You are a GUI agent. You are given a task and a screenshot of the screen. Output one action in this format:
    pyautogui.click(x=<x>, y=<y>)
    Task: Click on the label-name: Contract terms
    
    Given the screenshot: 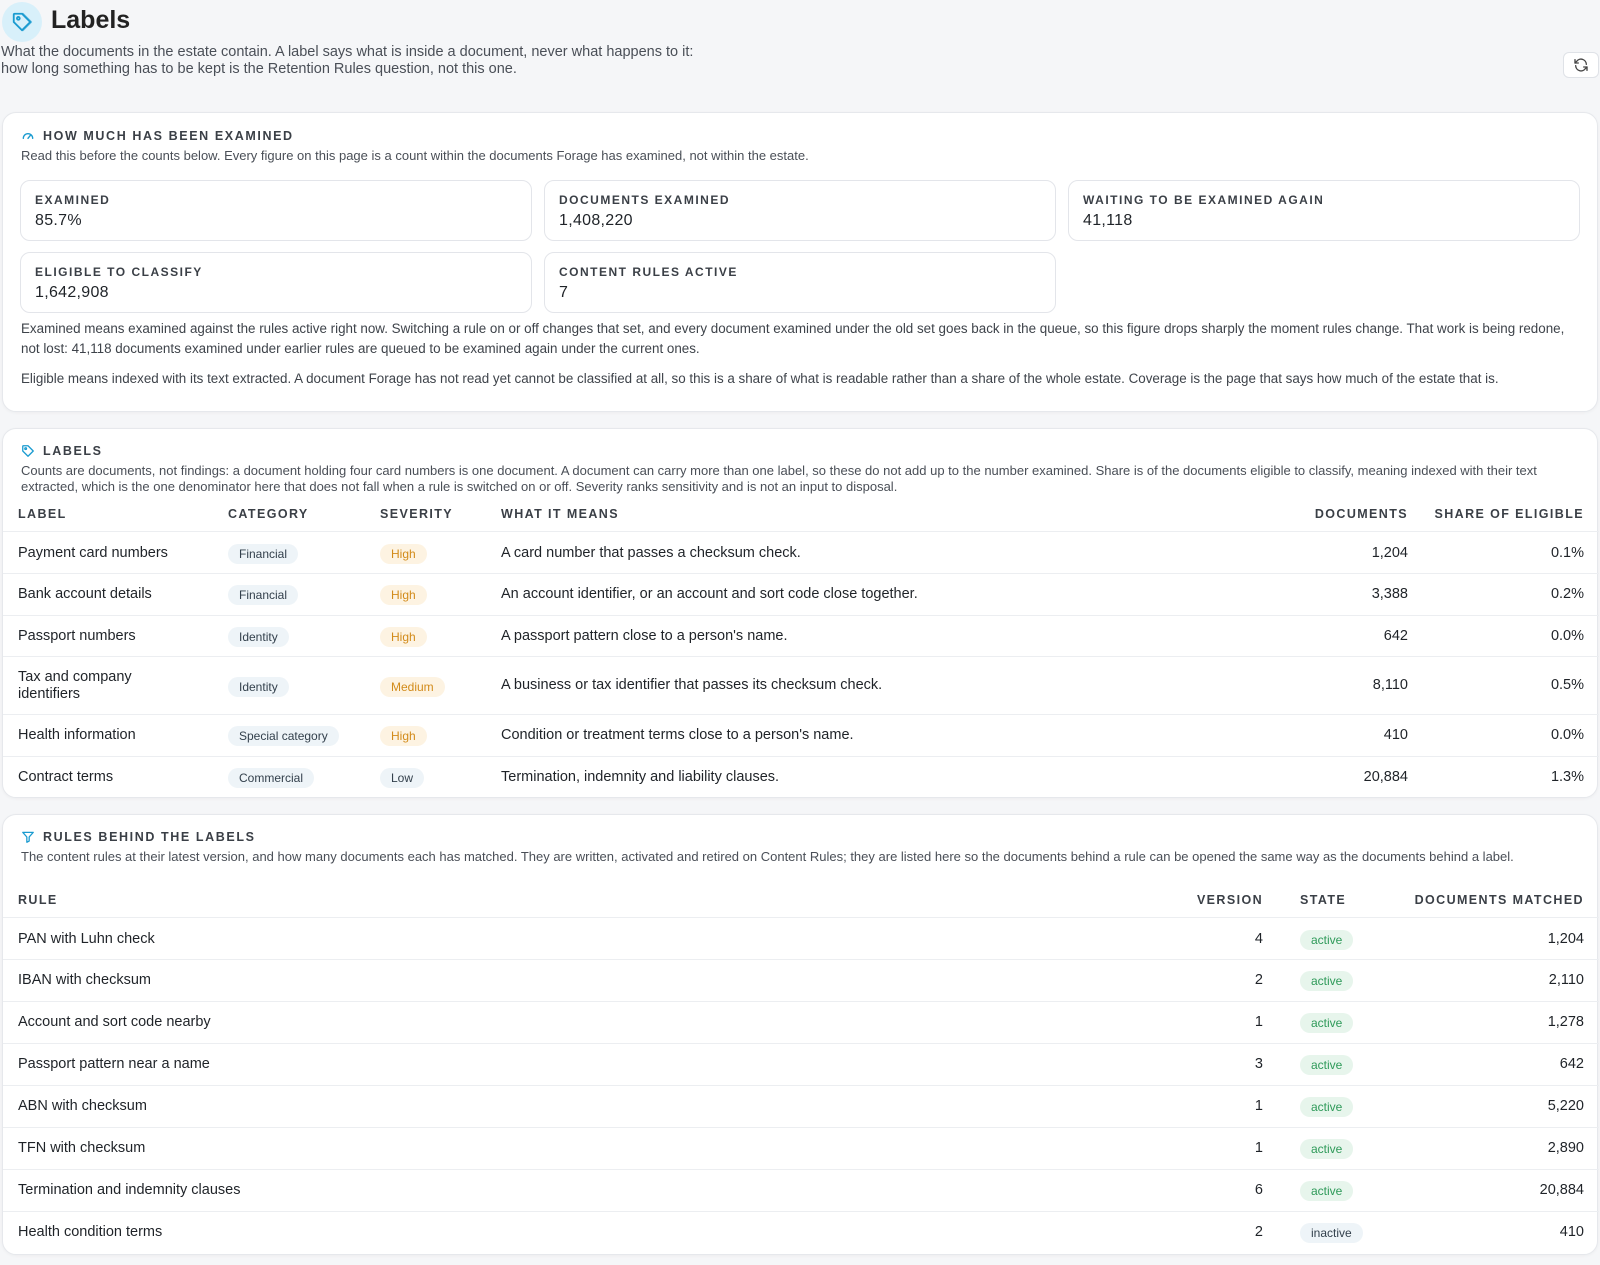 What is the action you would take?
    pyautogui.click(x=66, y=777)
    